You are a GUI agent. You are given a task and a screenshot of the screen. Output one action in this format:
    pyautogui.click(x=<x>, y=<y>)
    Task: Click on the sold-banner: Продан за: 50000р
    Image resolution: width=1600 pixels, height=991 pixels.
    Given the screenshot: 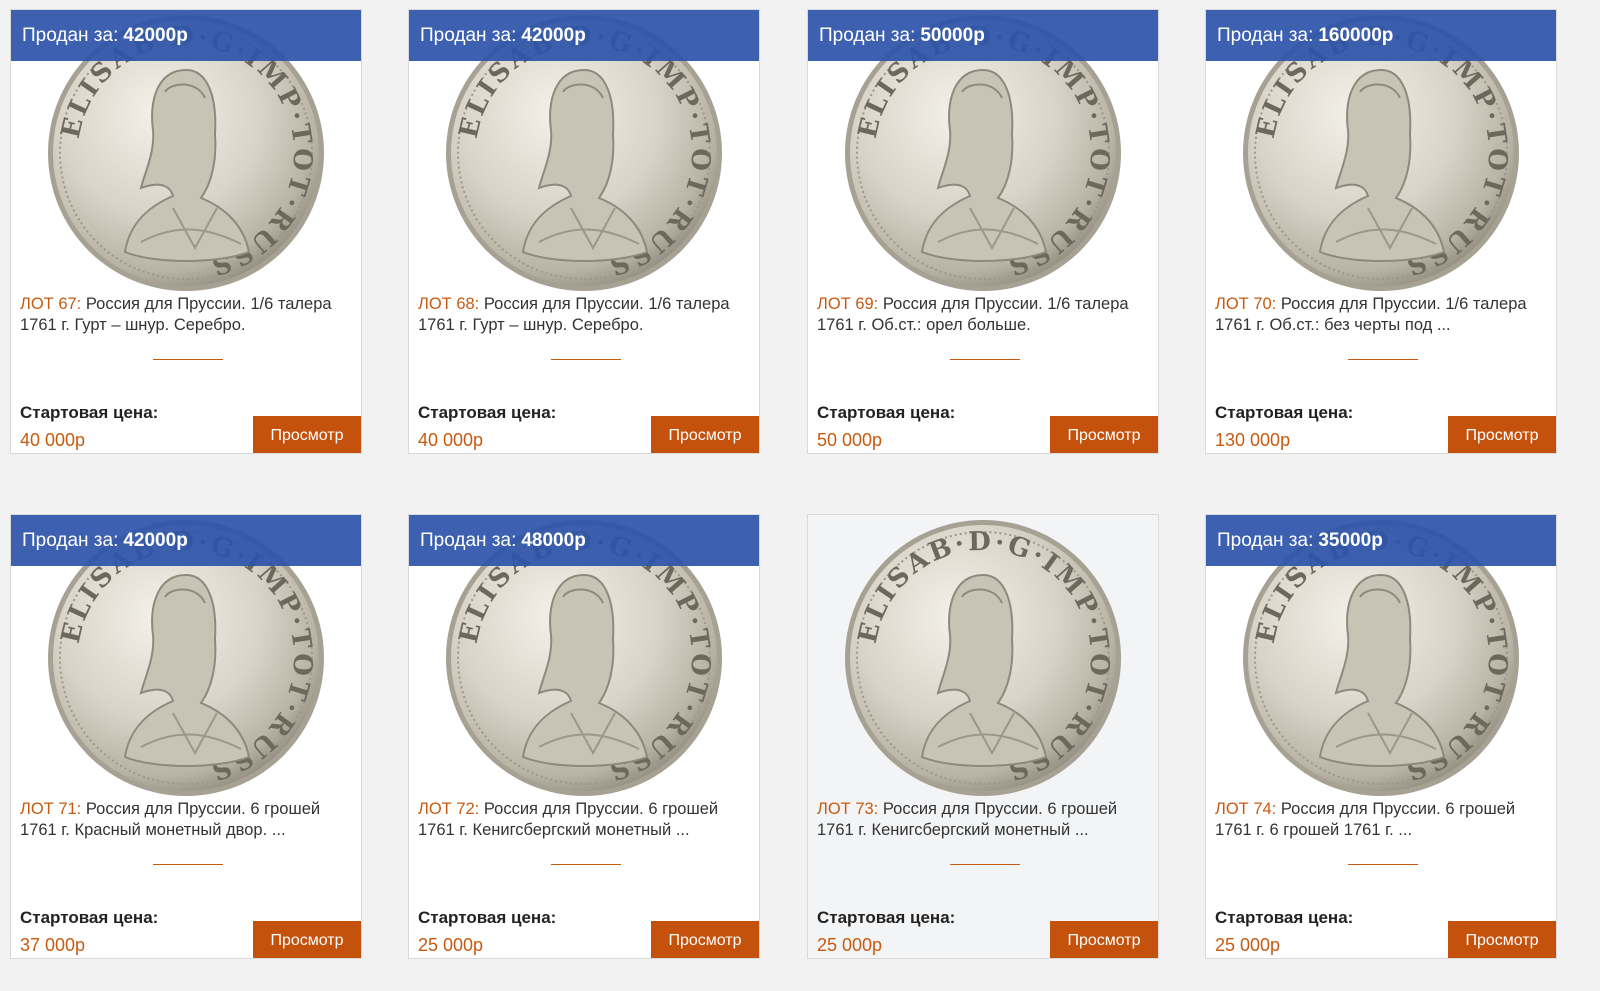 What is the action you would take?
    pyautogui.click(x=983, y=35)
    